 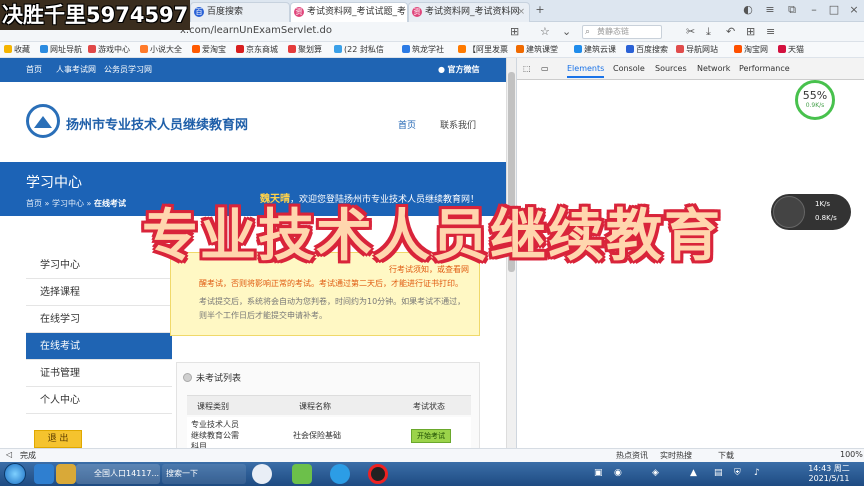 I want to click on tab-sources: Sources, so click(x=671, y=68).